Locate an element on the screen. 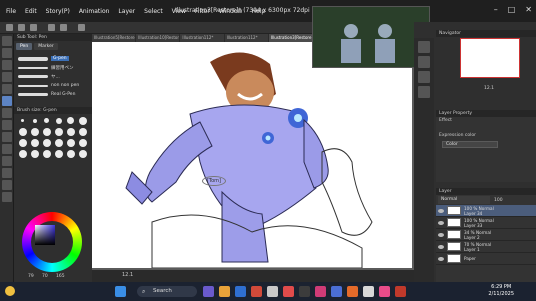  start-icon is located at coordinates (120, 291).